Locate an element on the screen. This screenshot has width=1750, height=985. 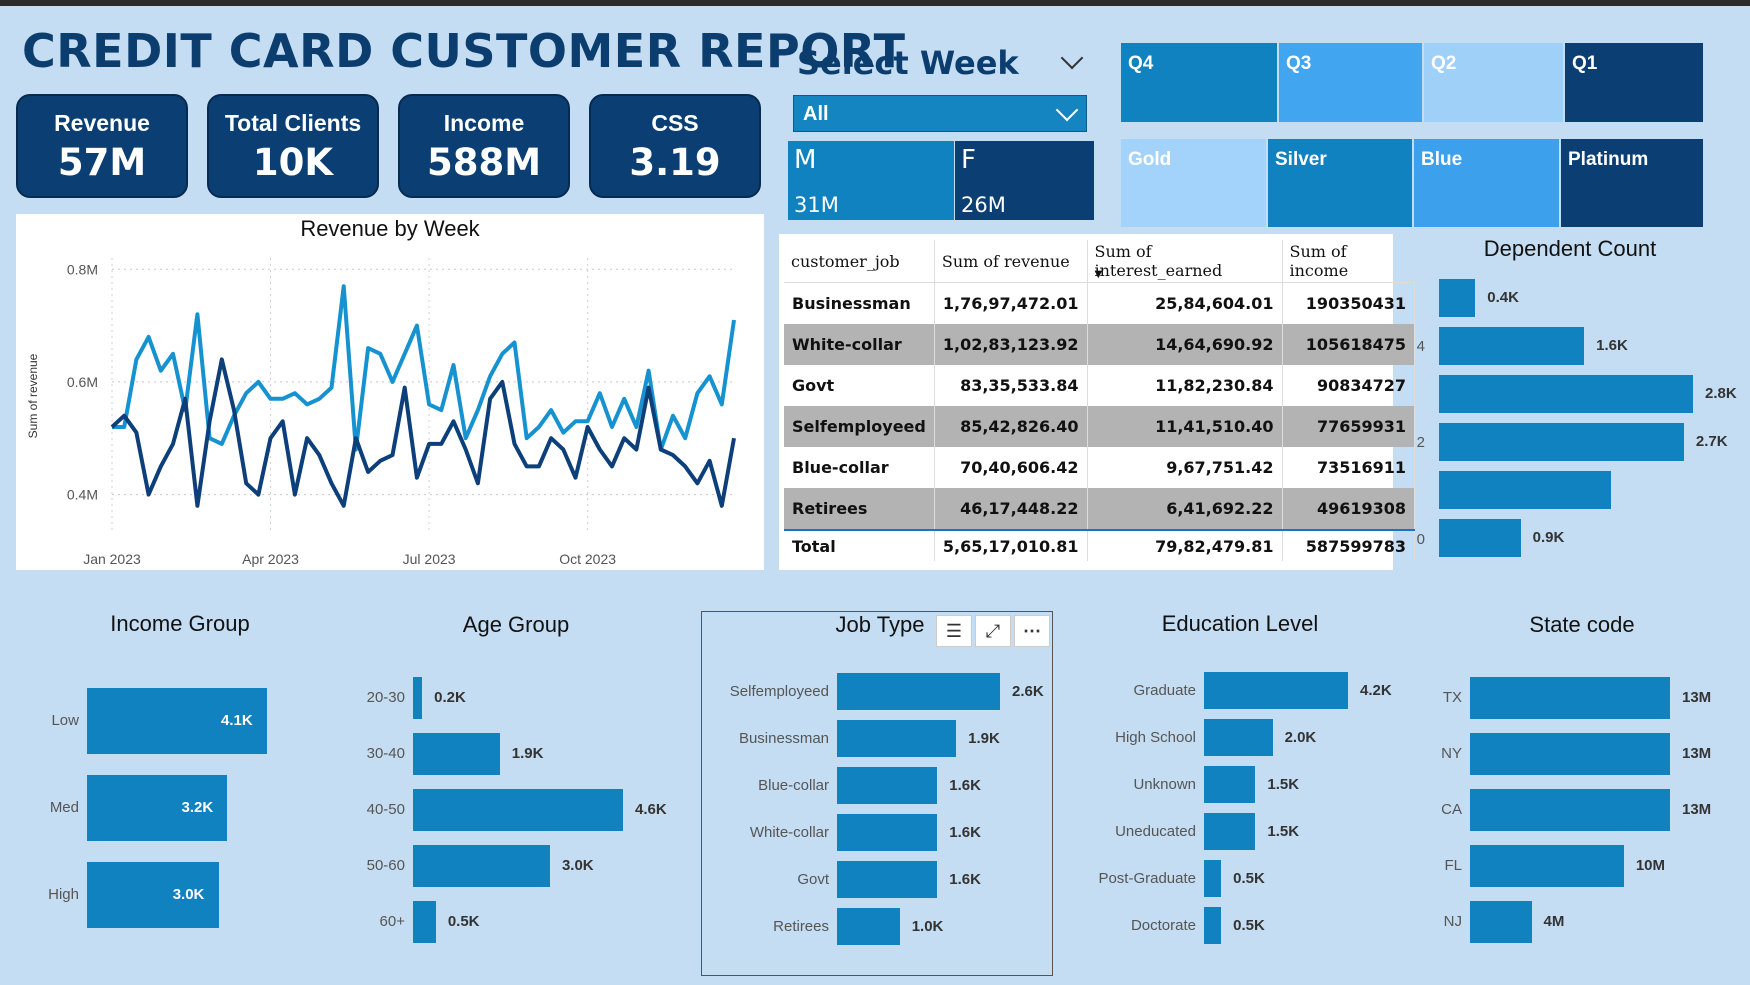
filter-icon: ☰ is located at coordinates (954, 631).